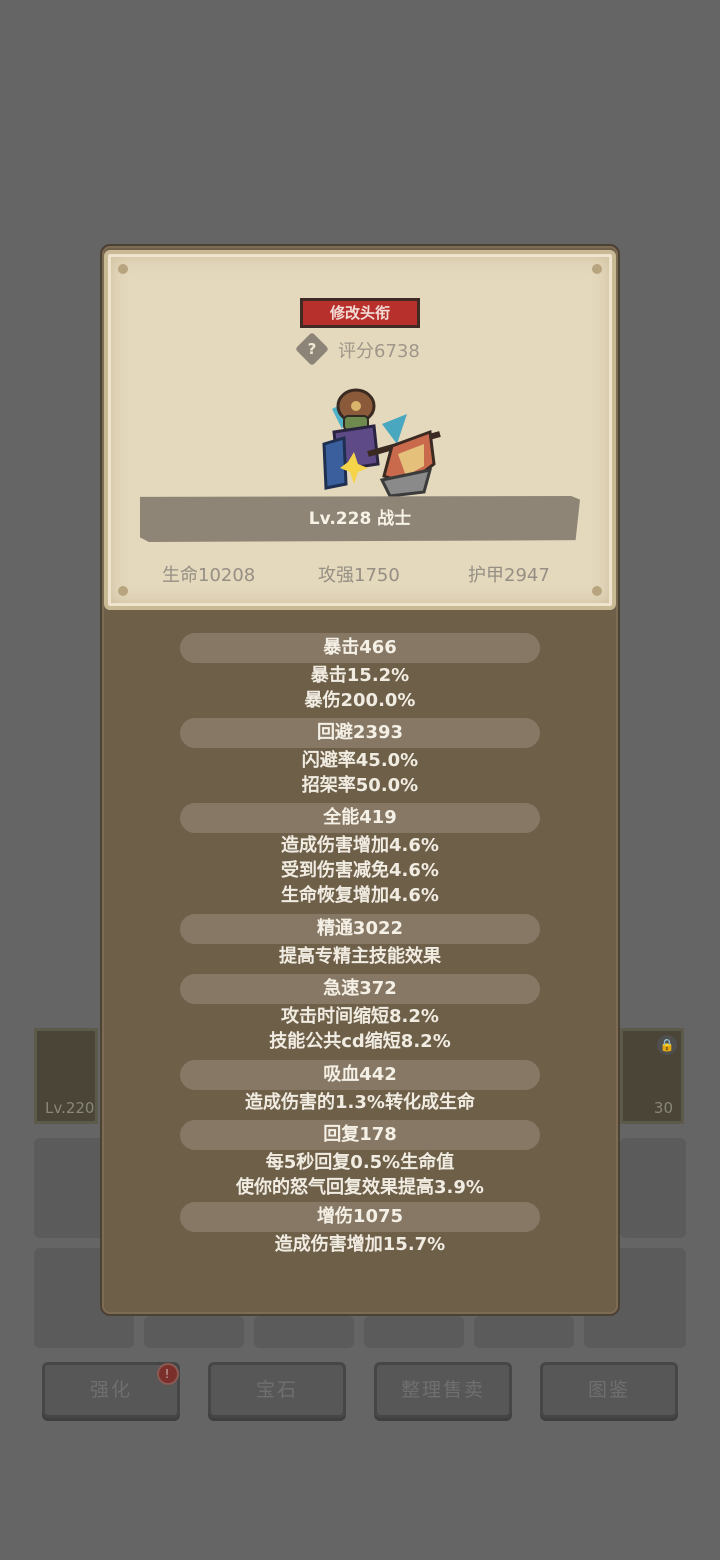 This screenshot has height=1560, width=720. Describe the element at coordinates (652, 1076) in the screenshot. I see `equip-slot-locked: 🔒 30` at that location.